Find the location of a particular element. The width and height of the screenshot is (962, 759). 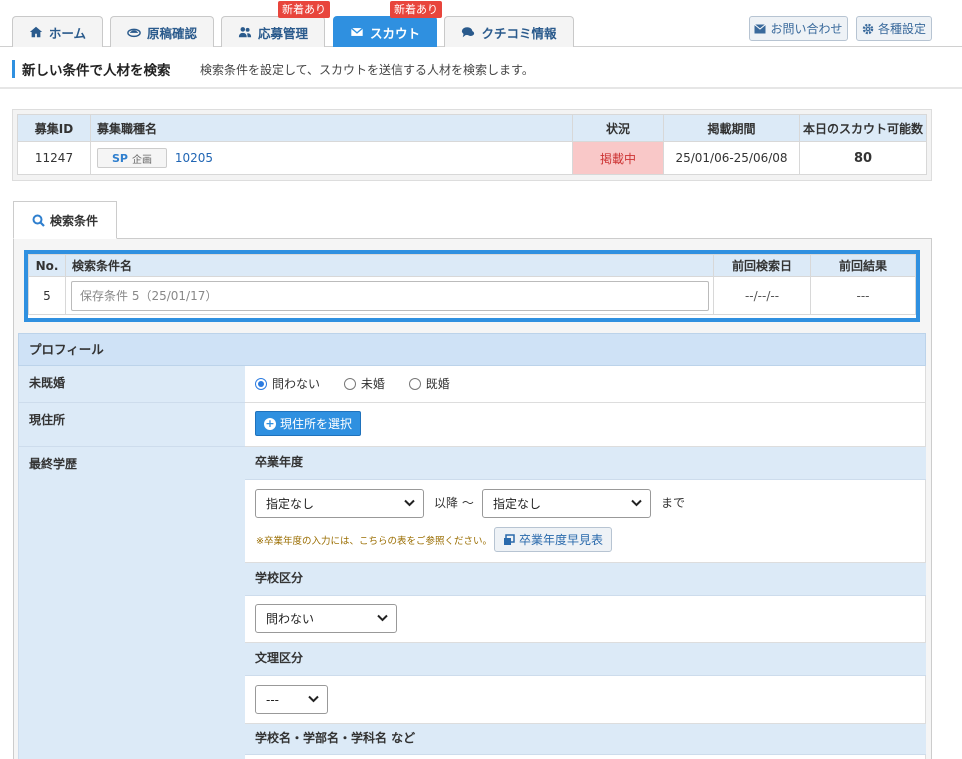

school-type-select: 問わない is located at coordinates (326, 618).